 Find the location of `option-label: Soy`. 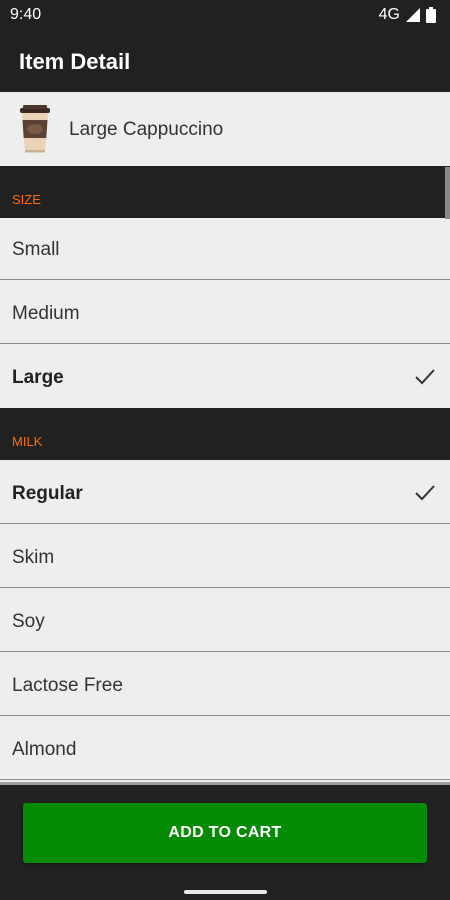

option-label: Soy is located at coordinates (28, 621).